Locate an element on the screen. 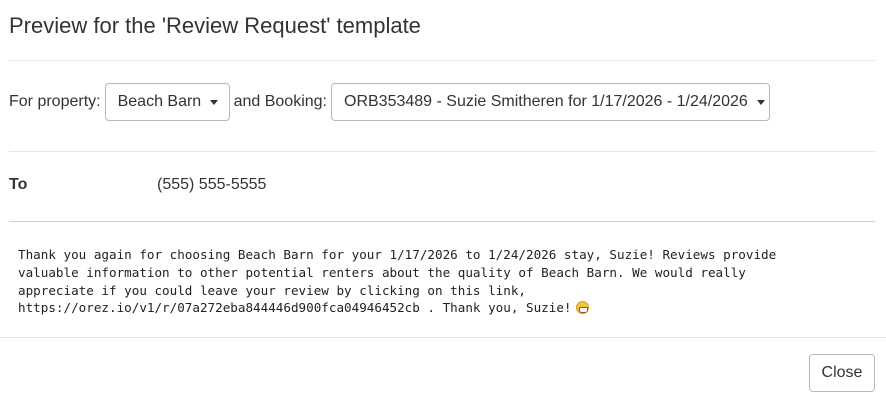 Image resolution: width=886 pixels, height=403 pixels. property-dropdown: Beach Barn is located at coordinates (167, 102).